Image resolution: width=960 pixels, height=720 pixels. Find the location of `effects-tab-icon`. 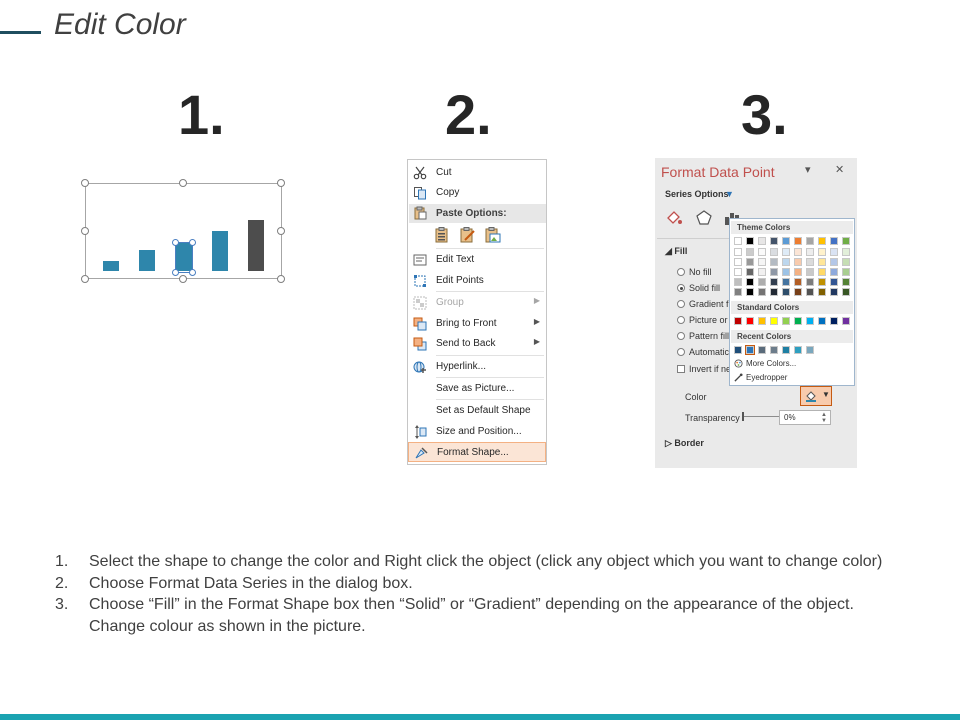

effects-tab-icon is located at coordinates (704, 218).